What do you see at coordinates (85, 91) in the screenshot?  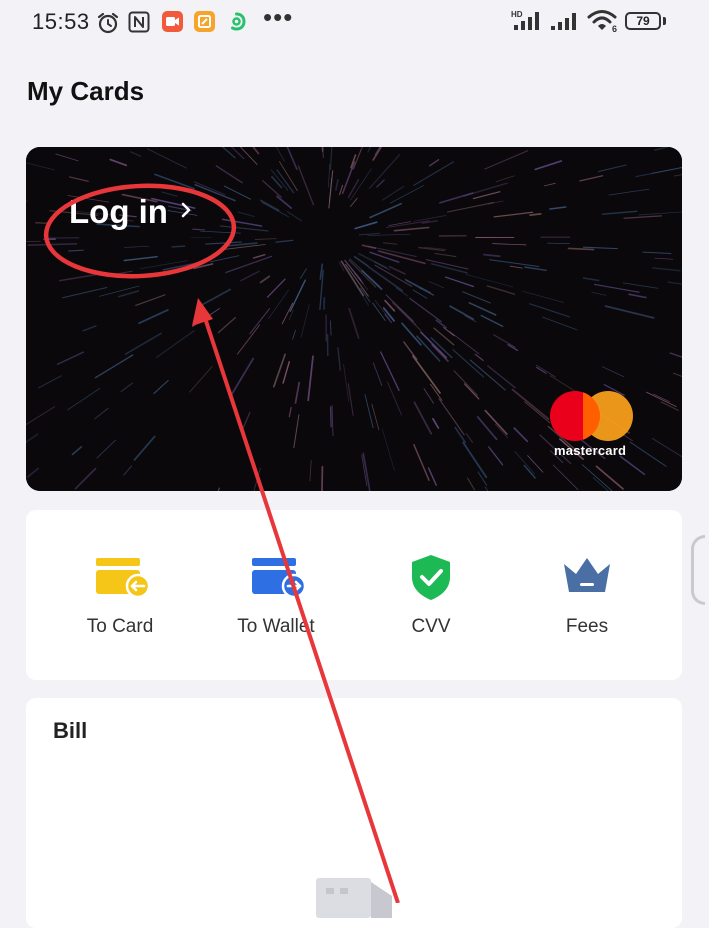 I see `page-title: My Cards` at bounding box center [85, 91].